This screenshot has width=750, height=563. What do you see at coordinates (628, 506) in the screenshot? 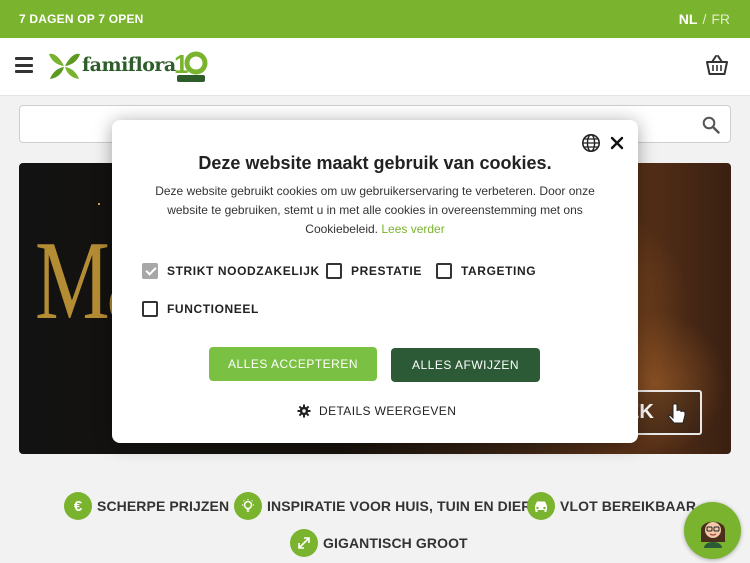
I see `usp-label: VLOT BEREIKBAAR` at bounding box center [628, 506].